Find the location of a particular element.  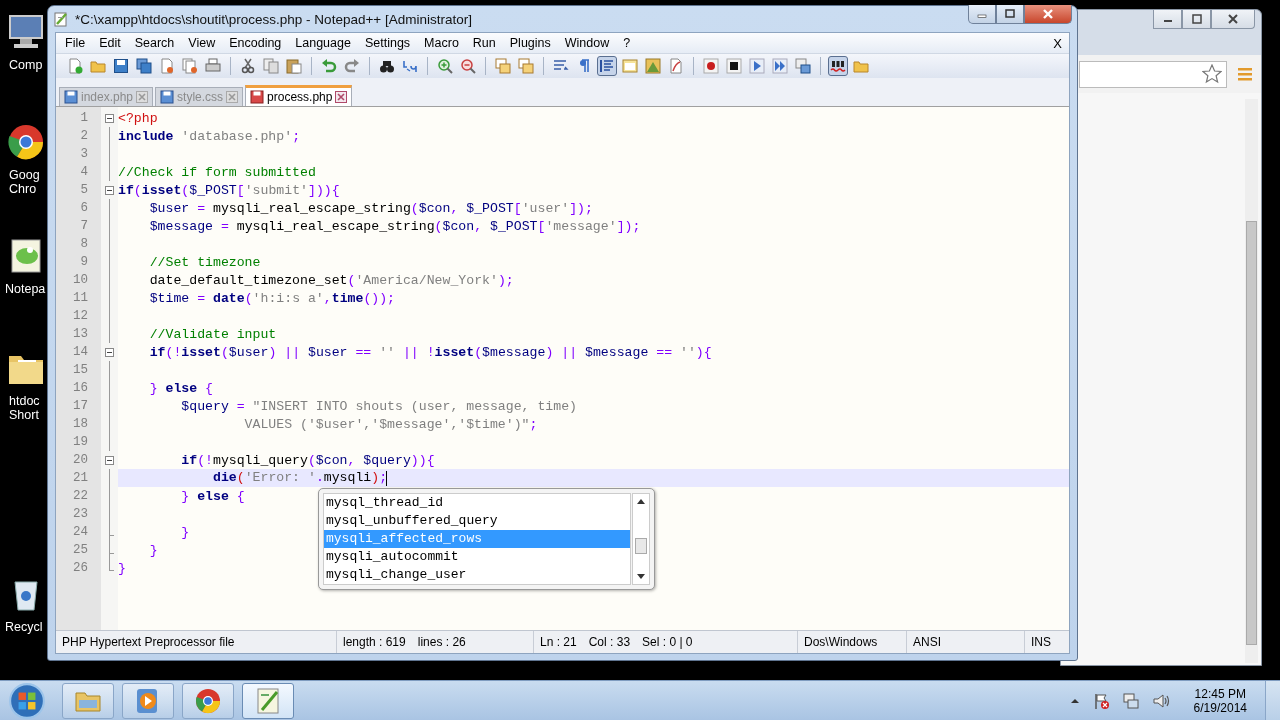

save-macro-button is located at coordinates (803, 66).